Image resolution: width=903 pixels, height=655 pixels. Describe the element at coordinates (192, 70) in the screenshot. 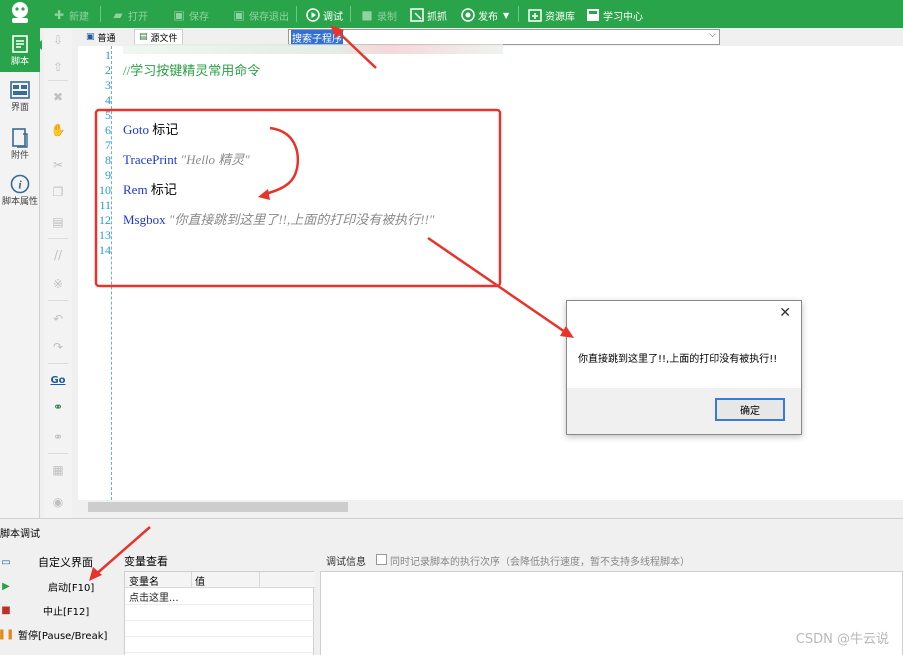

I see `code-line-comment: //学习按键精灵常用命令` at that location.